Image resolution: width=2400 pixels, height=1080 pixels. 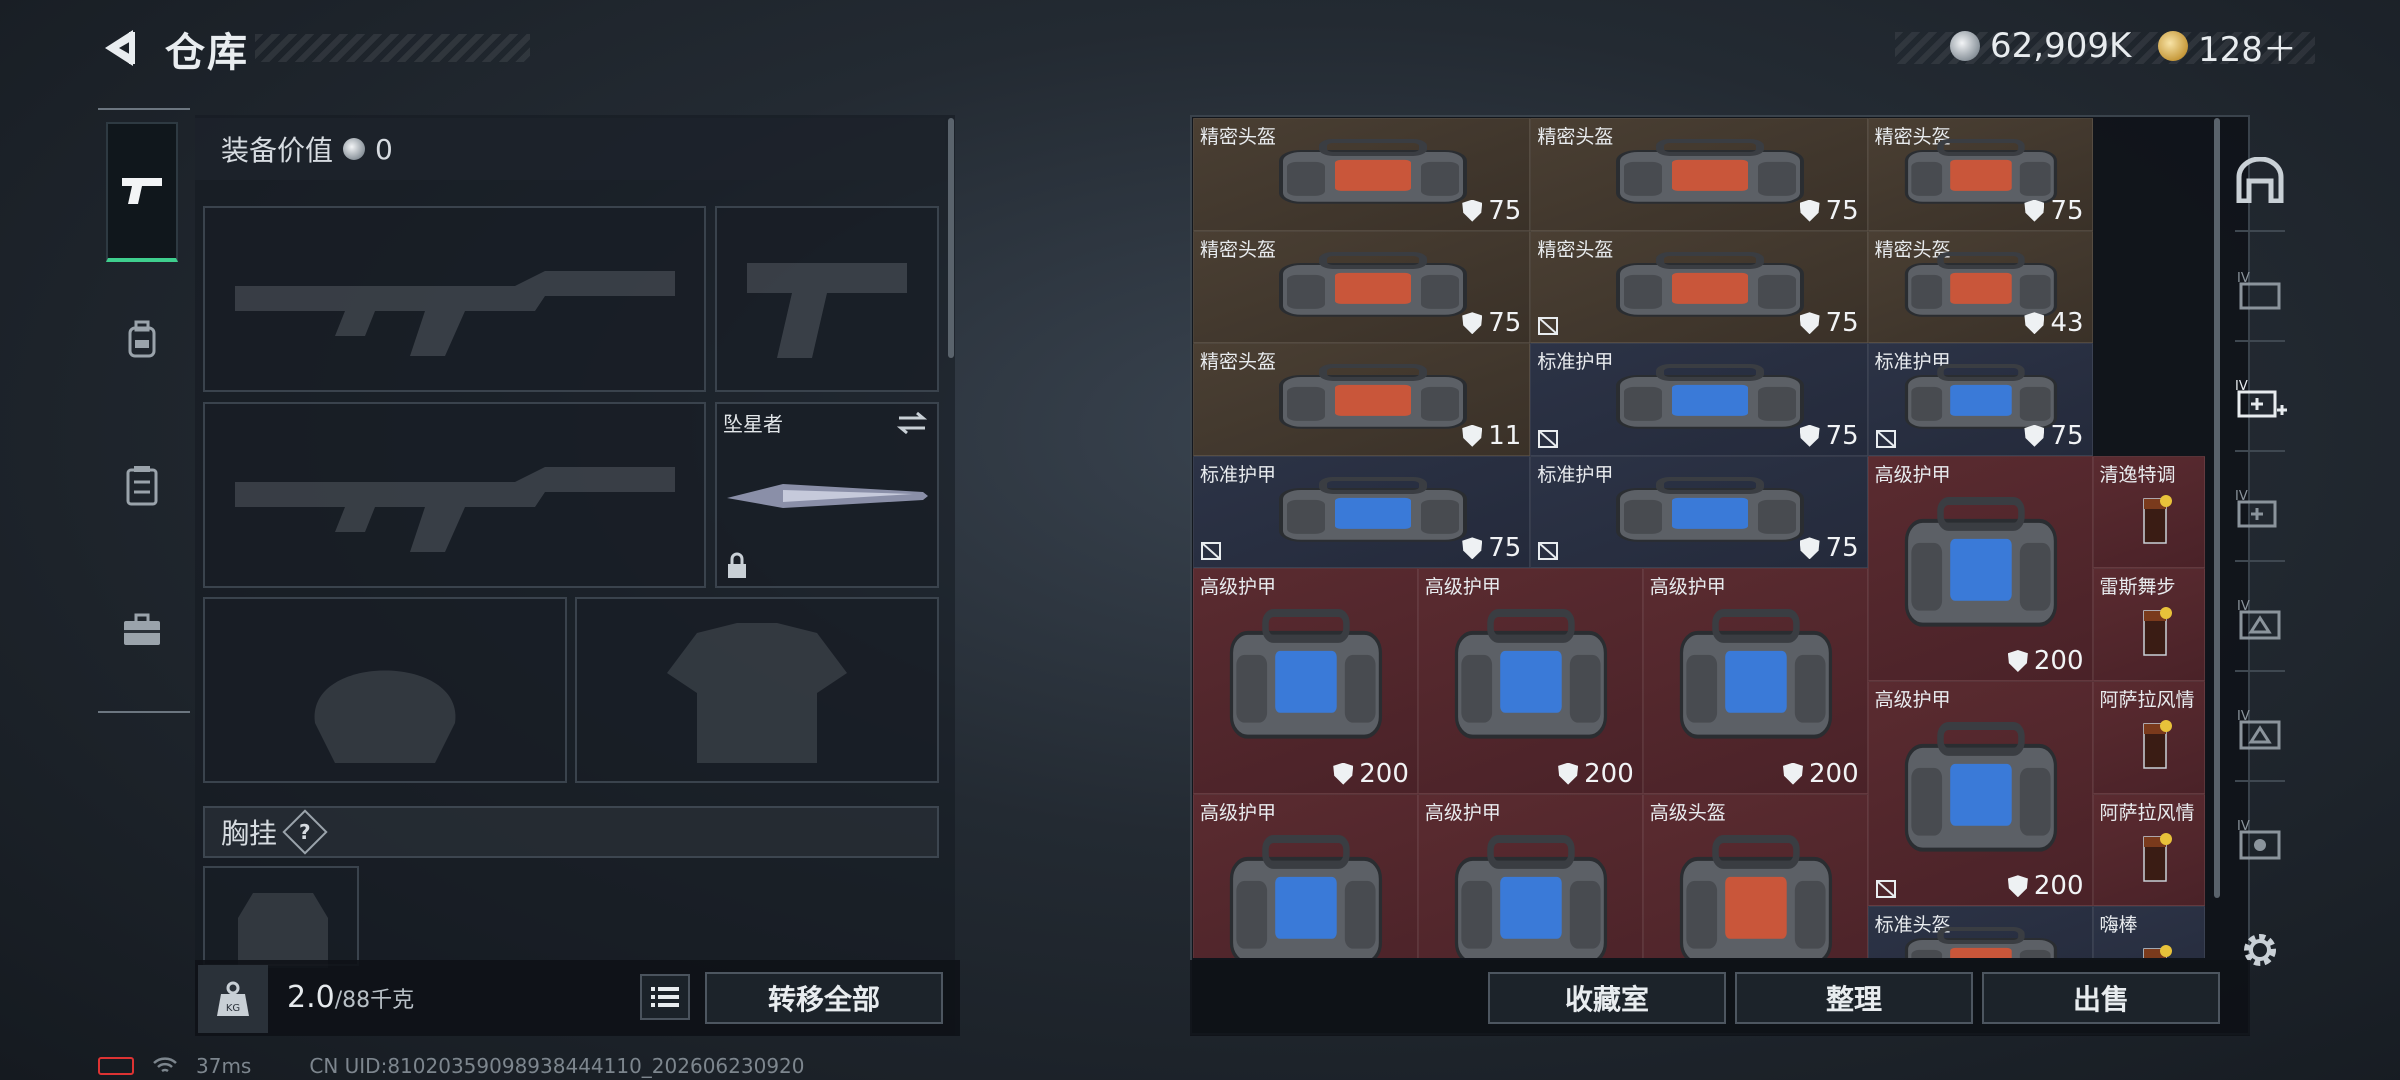 I want to click on storage-item: 雷斯舞步, so click(x=2148, y=624).